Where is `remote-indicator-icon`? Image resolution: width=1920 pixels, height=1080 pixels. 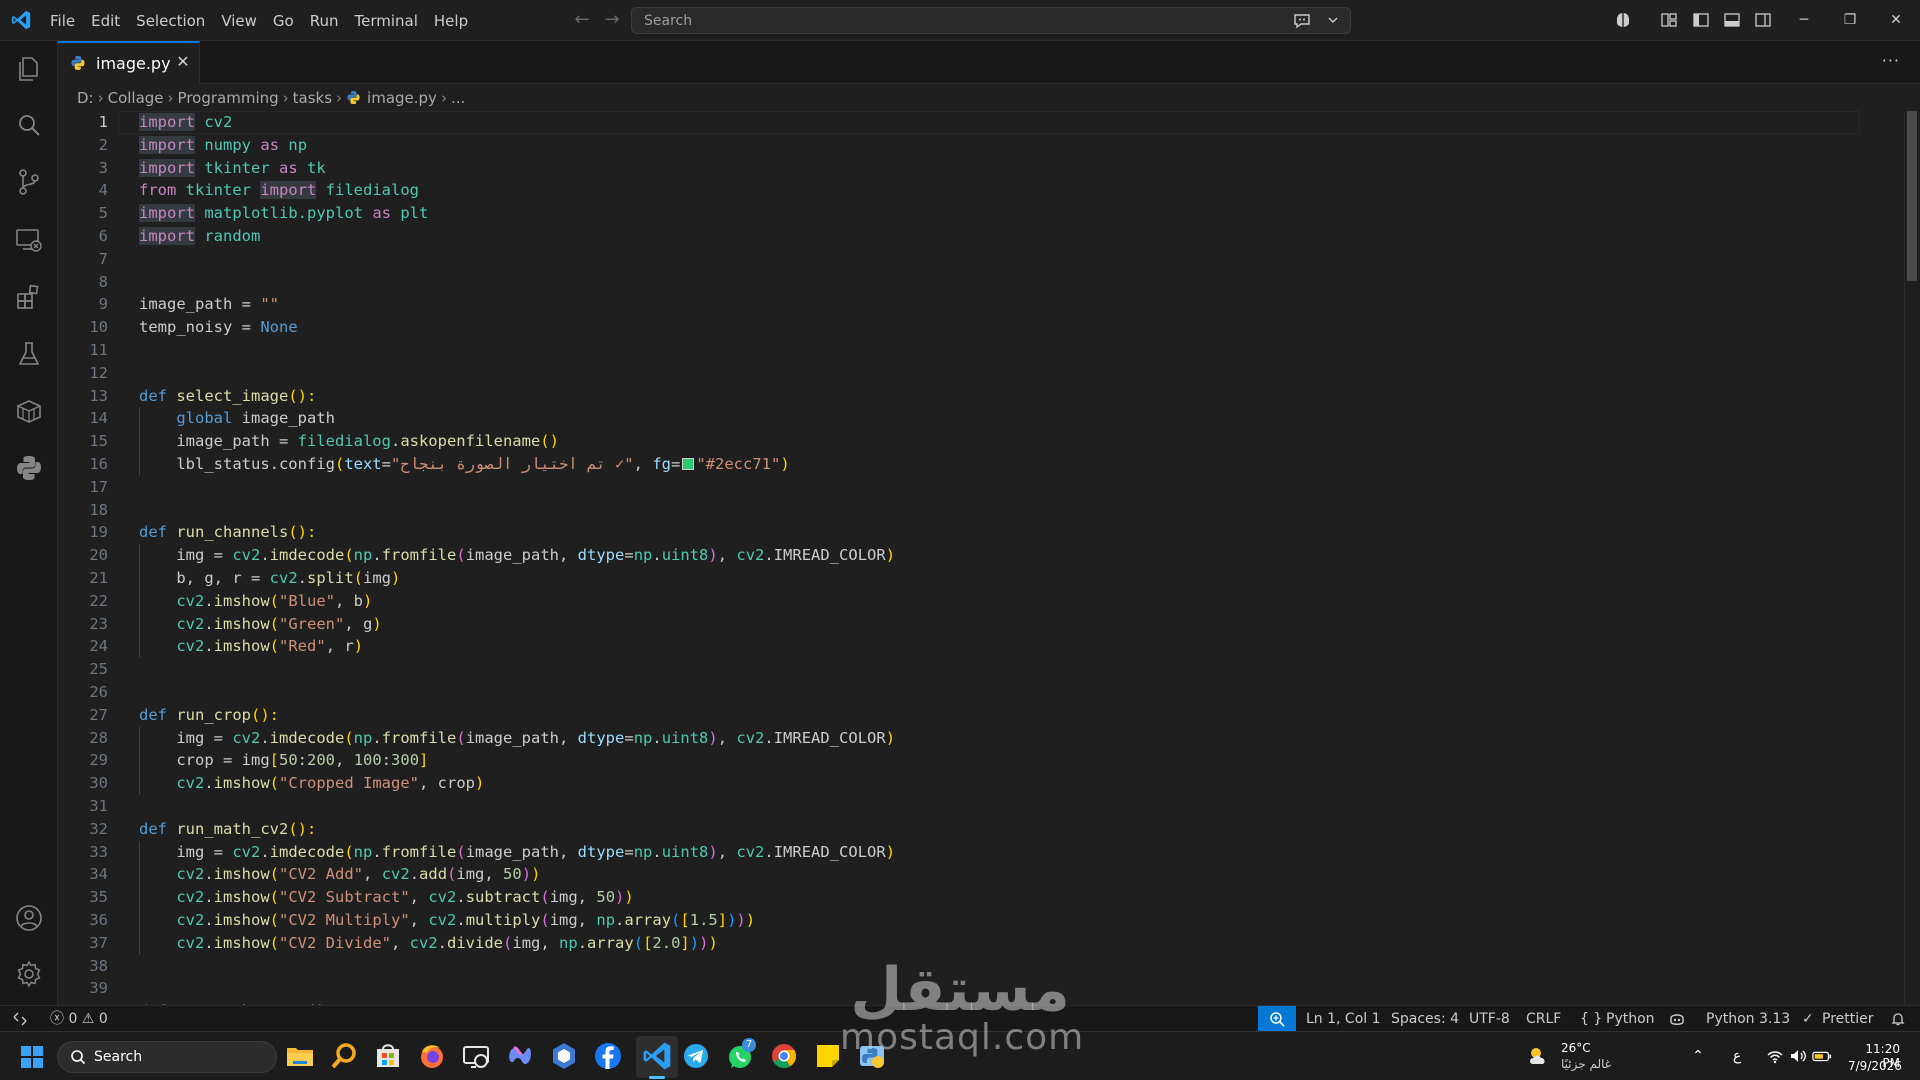
remote-indicator-icon is located at coordinates (20, 1019).